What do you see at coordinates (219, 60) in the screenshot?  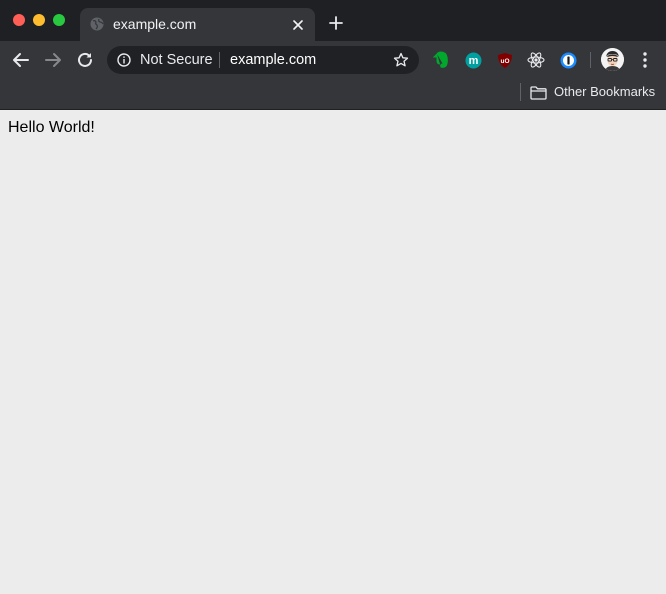 I see `address-divider` at bounding box center [219, 60].